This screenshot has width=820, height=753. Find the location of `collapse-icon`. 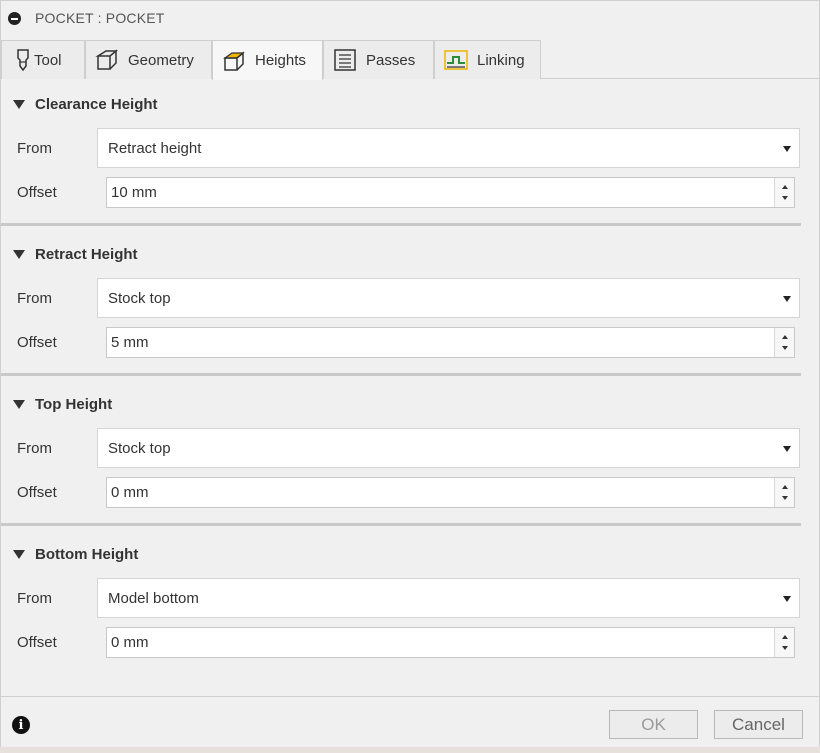

collapse-icon is located at coordinates (14, 18).